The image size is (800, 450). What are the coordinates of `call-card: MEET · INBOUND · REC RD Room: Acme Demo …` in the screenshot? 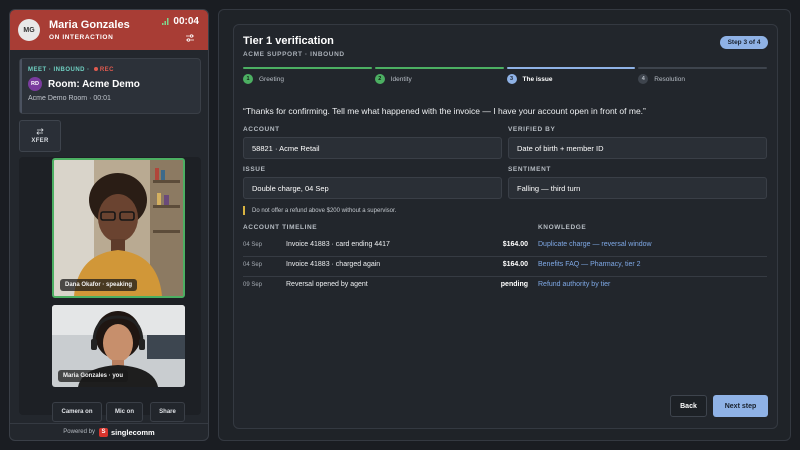 It's located at (110, 86).